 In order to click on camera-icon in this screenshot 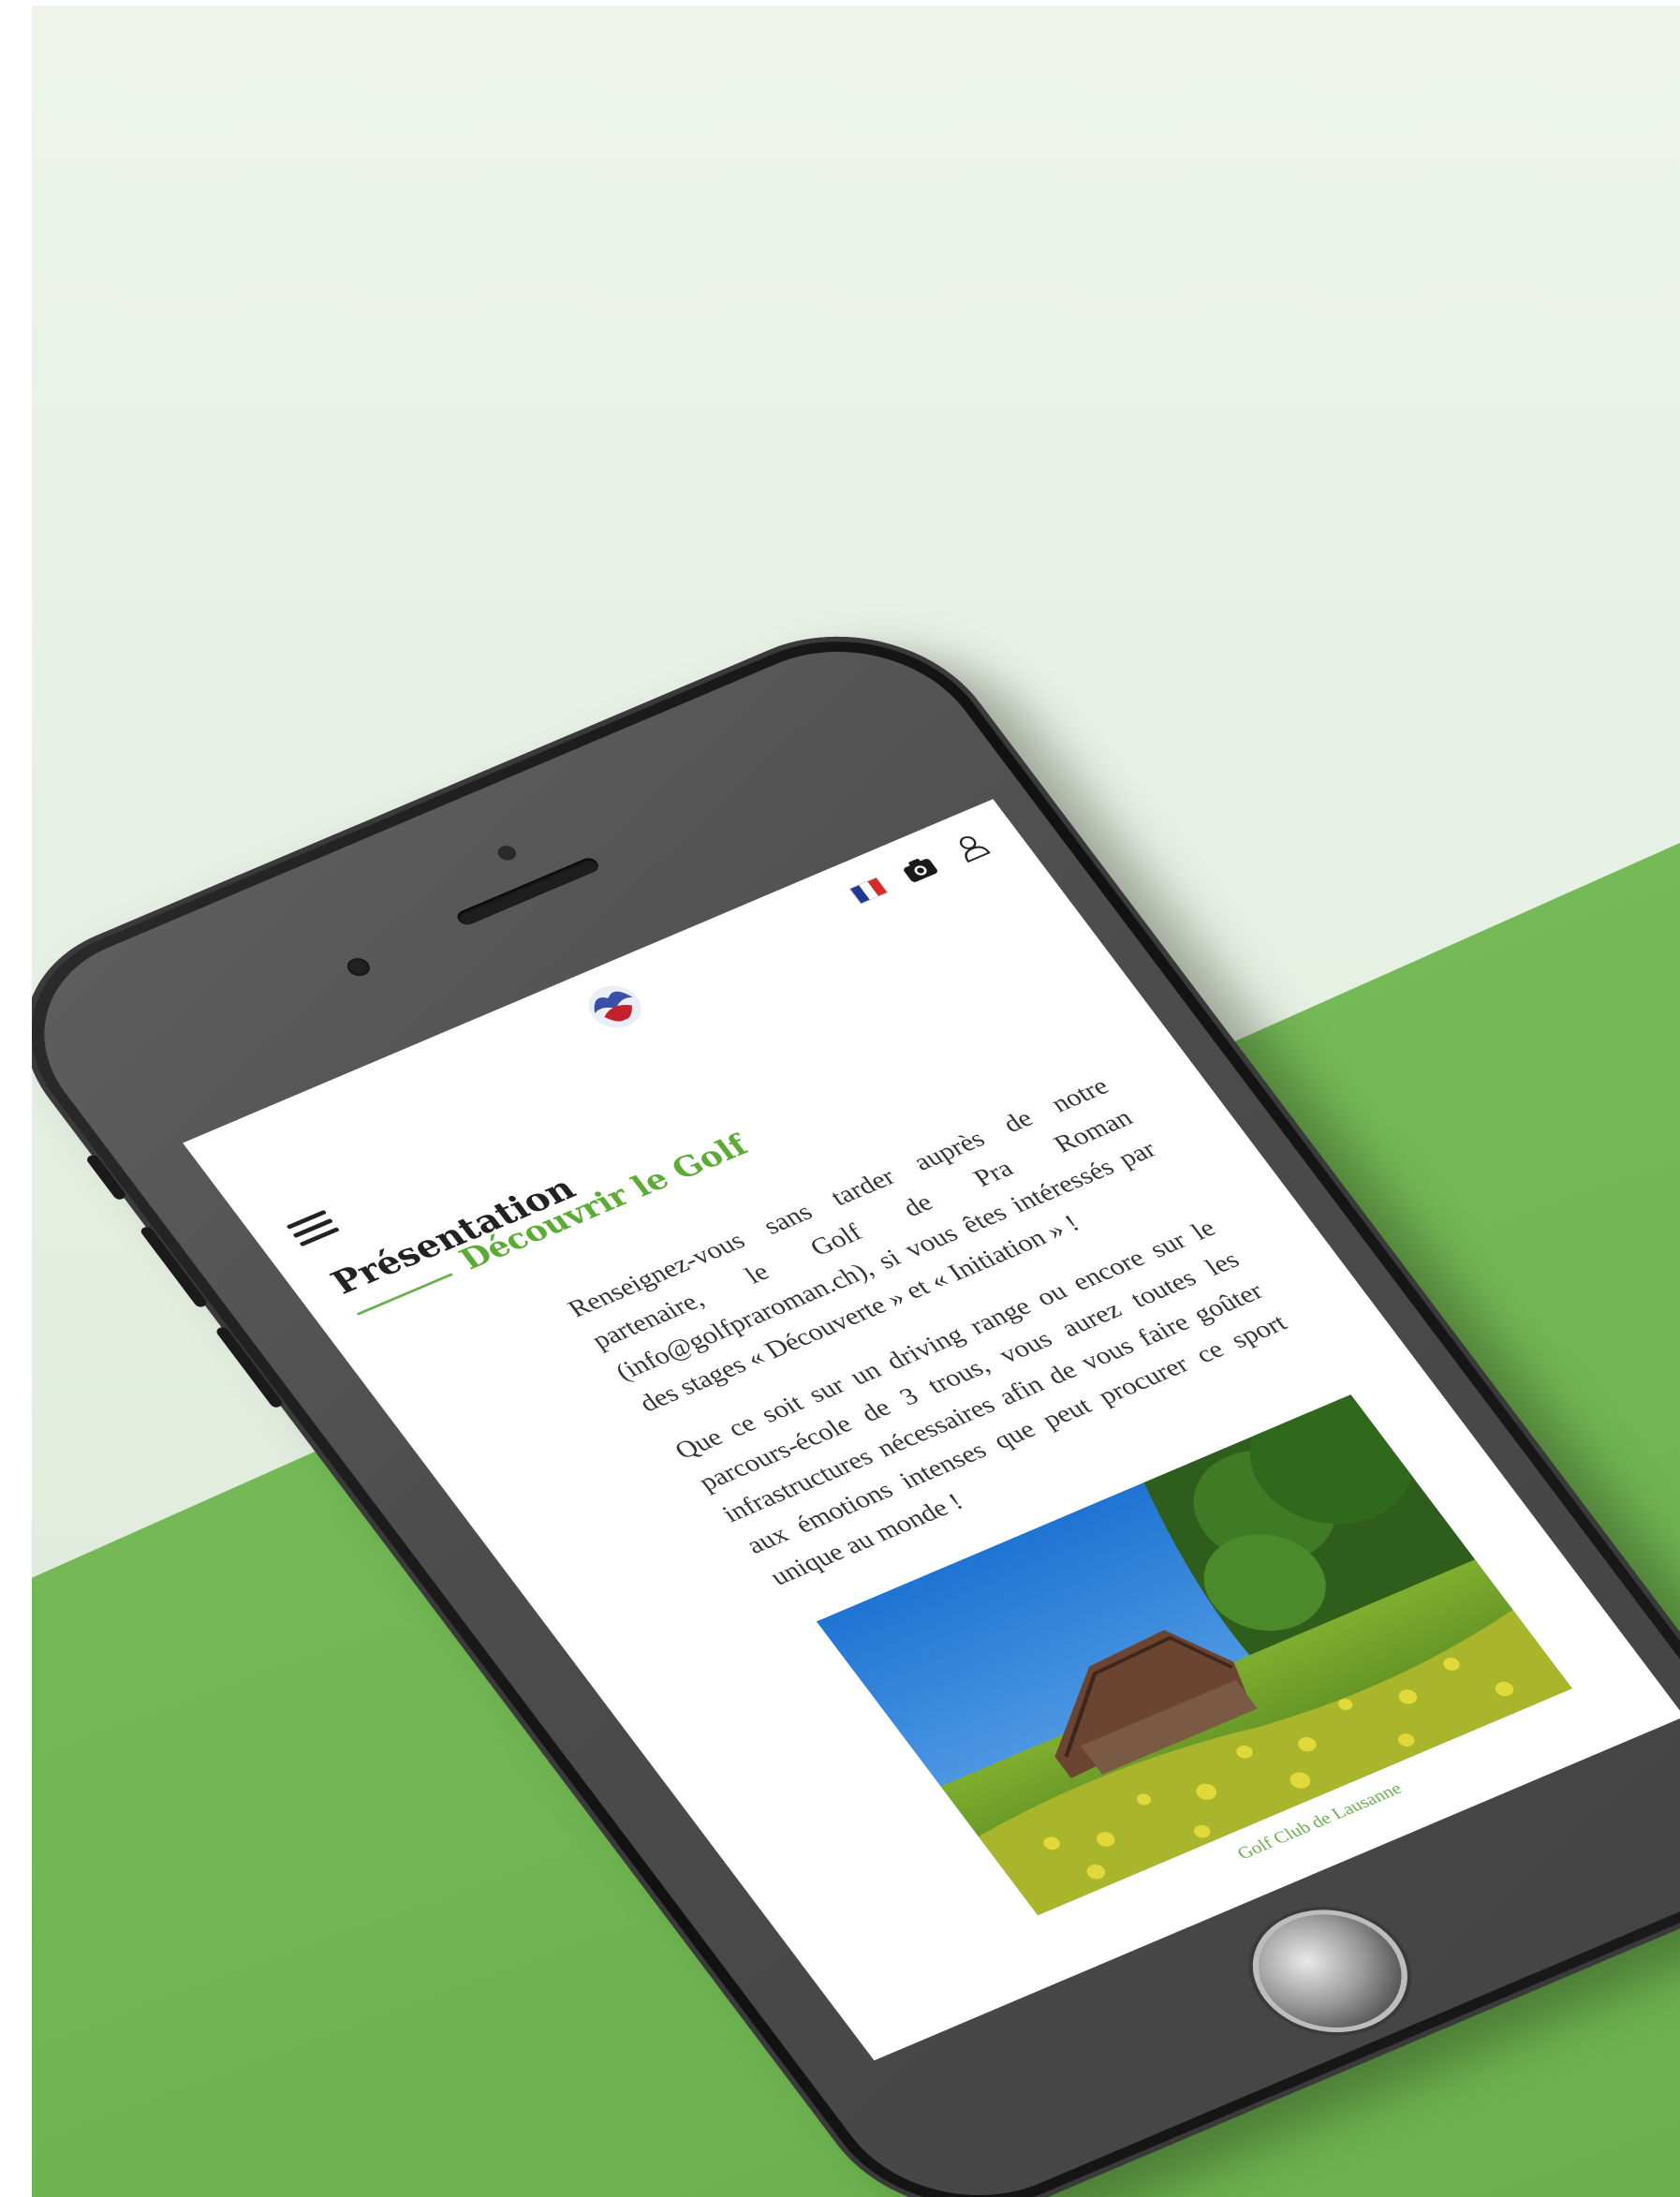, I will do `click(920, 869)`.